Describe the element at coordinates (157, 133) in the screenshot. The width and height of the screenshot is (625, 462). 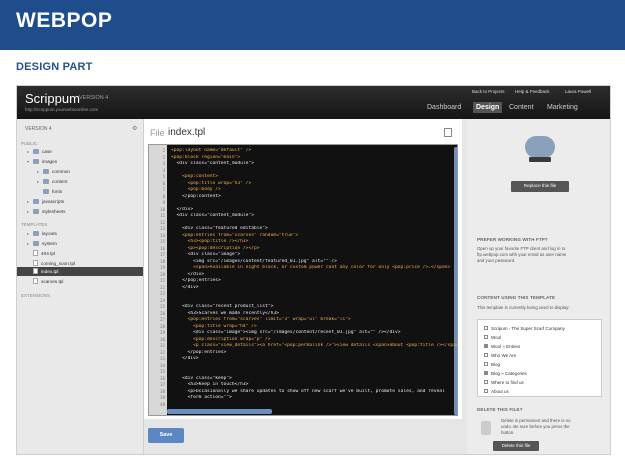
I see `file-label: File` at that location.